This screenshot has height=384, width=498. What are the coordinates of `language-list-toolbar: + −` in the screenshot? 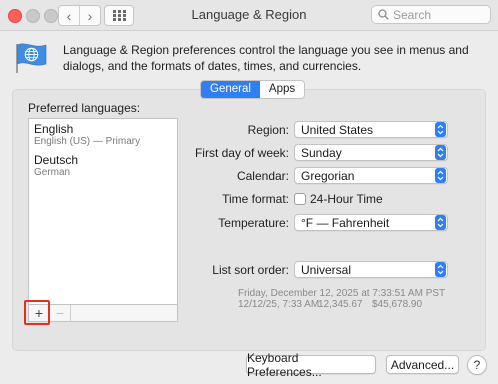 It's located at (103, 313).